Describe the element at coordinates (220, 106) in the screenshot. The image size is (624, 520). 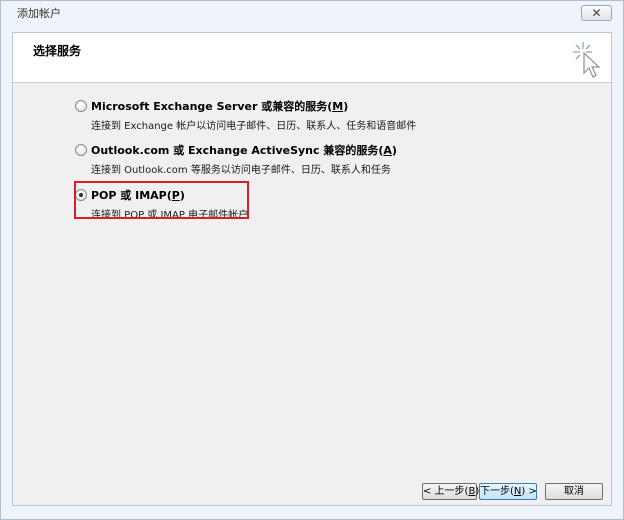
I see `option-exchange-title: Microsoft Exchange Server 或兼容的服务(M)` at that location.